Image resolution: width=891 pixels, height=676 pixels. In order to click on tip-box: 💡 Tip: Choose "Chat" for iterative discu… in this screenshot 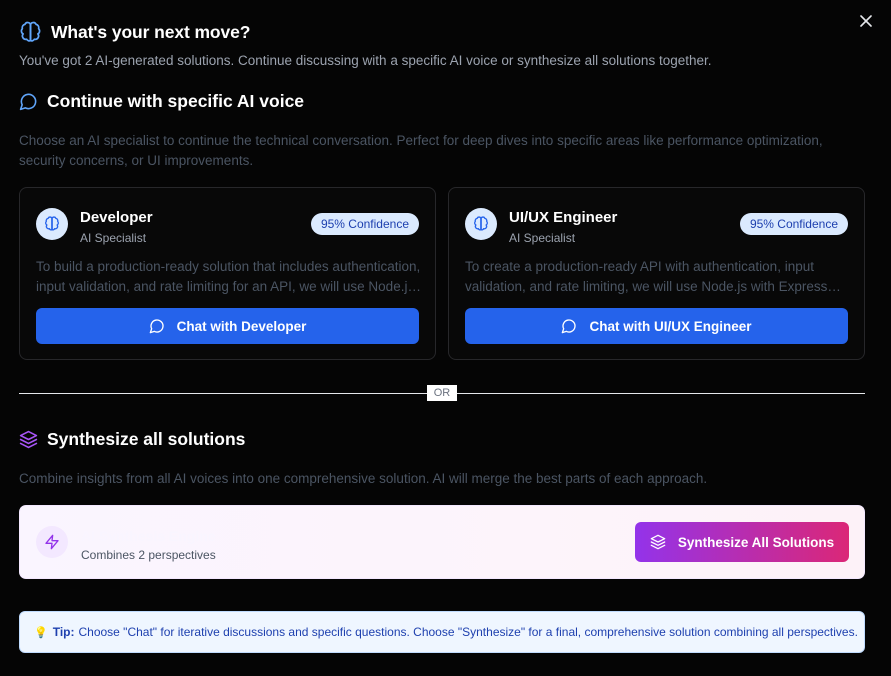, I will do `click(442, 632)`.